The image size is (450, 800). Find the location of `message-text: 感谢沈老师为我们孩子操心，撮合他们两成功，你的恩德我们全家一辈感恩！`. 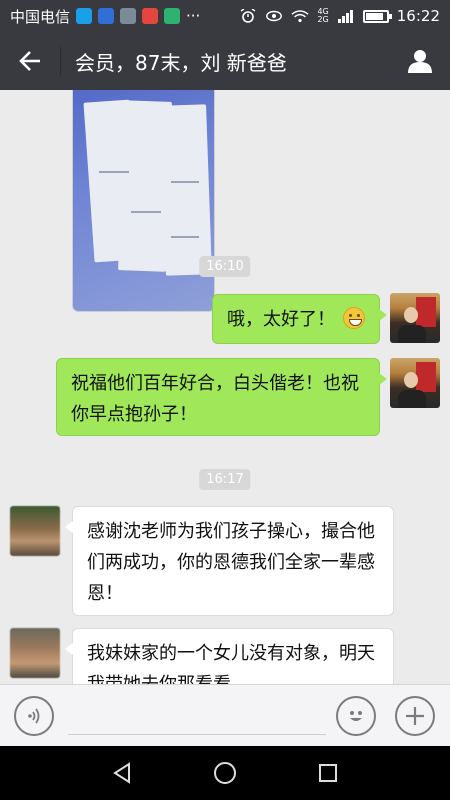

message-text: 感谢沈老师为我们孩子操心，撮合他们两成功，你的恩德我们全家一辈感恩！ is located at coordinates (231, 562).